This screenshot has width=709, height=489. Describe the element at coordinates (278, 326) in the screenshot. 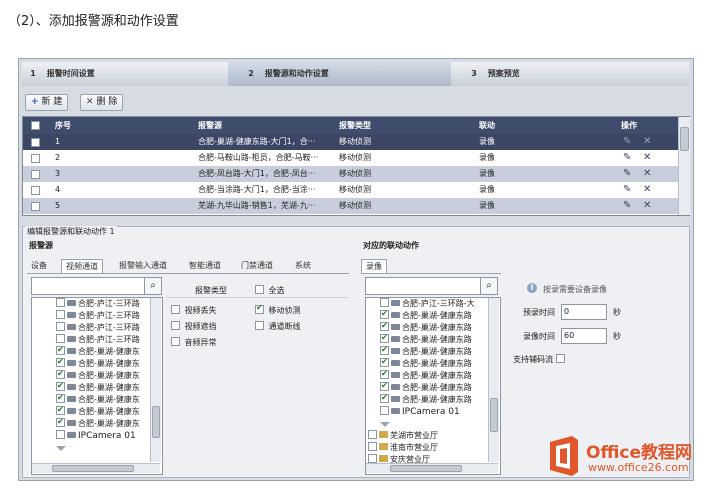

I see `alarm-type-option: 通道断线` at that location.